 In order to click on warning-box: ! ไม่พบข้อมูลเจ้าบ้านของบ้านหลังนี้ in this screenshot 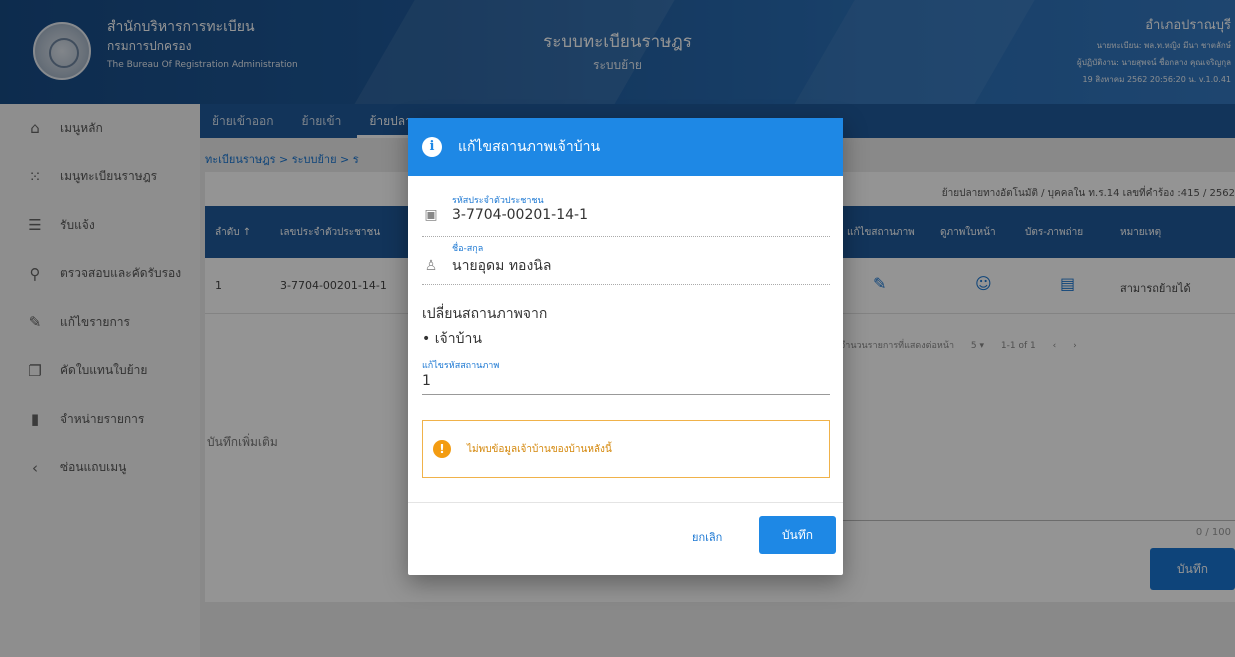, I will do `click(626, 449)`.